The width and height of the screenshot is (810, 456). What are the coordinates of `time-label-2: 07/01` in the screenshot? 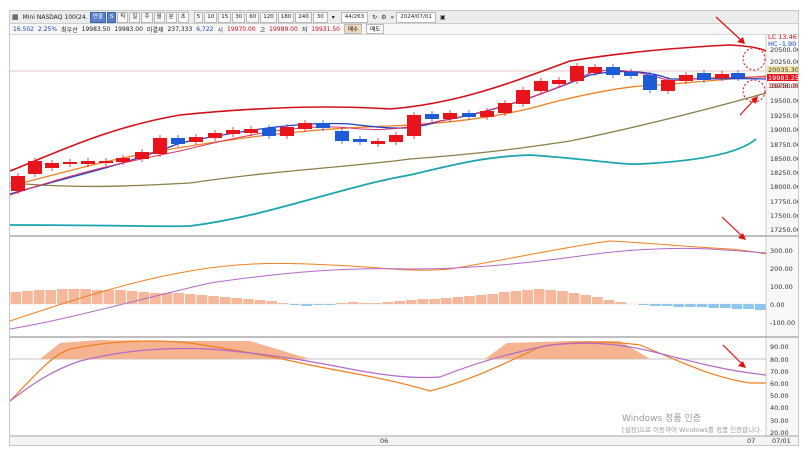 It's located at (781, 441).